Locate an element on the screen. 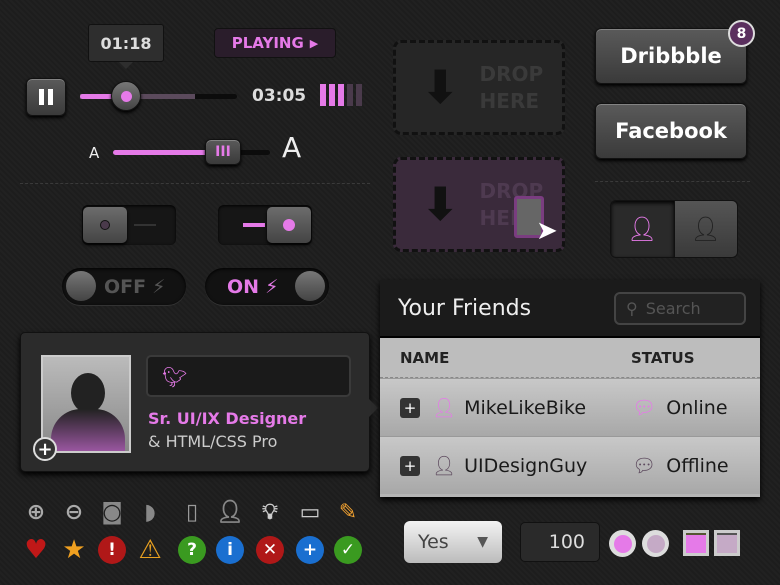  check-icon: ✓ is located at coordinates (348, 550).